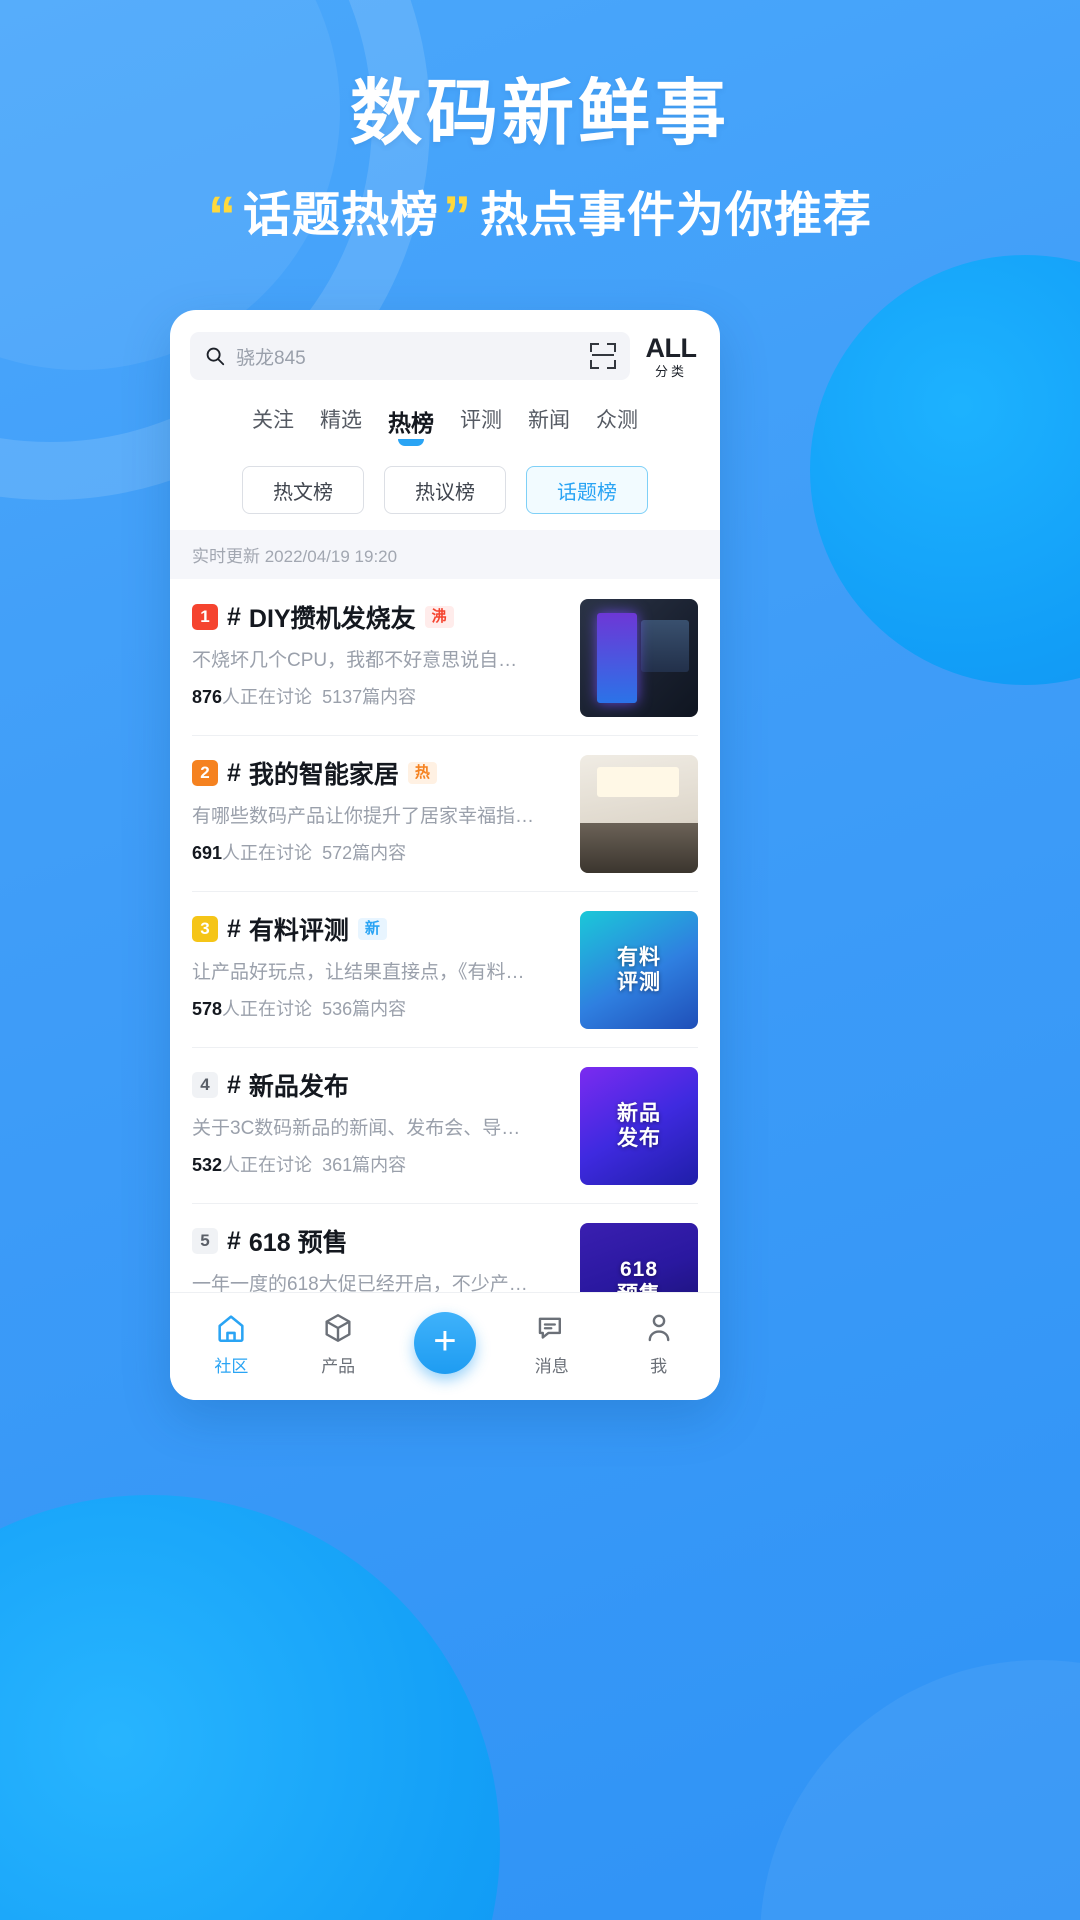 This screenshot has width=1080, height=1920. I want to click on topic-title: 我的智能家居, so click(323, 775).